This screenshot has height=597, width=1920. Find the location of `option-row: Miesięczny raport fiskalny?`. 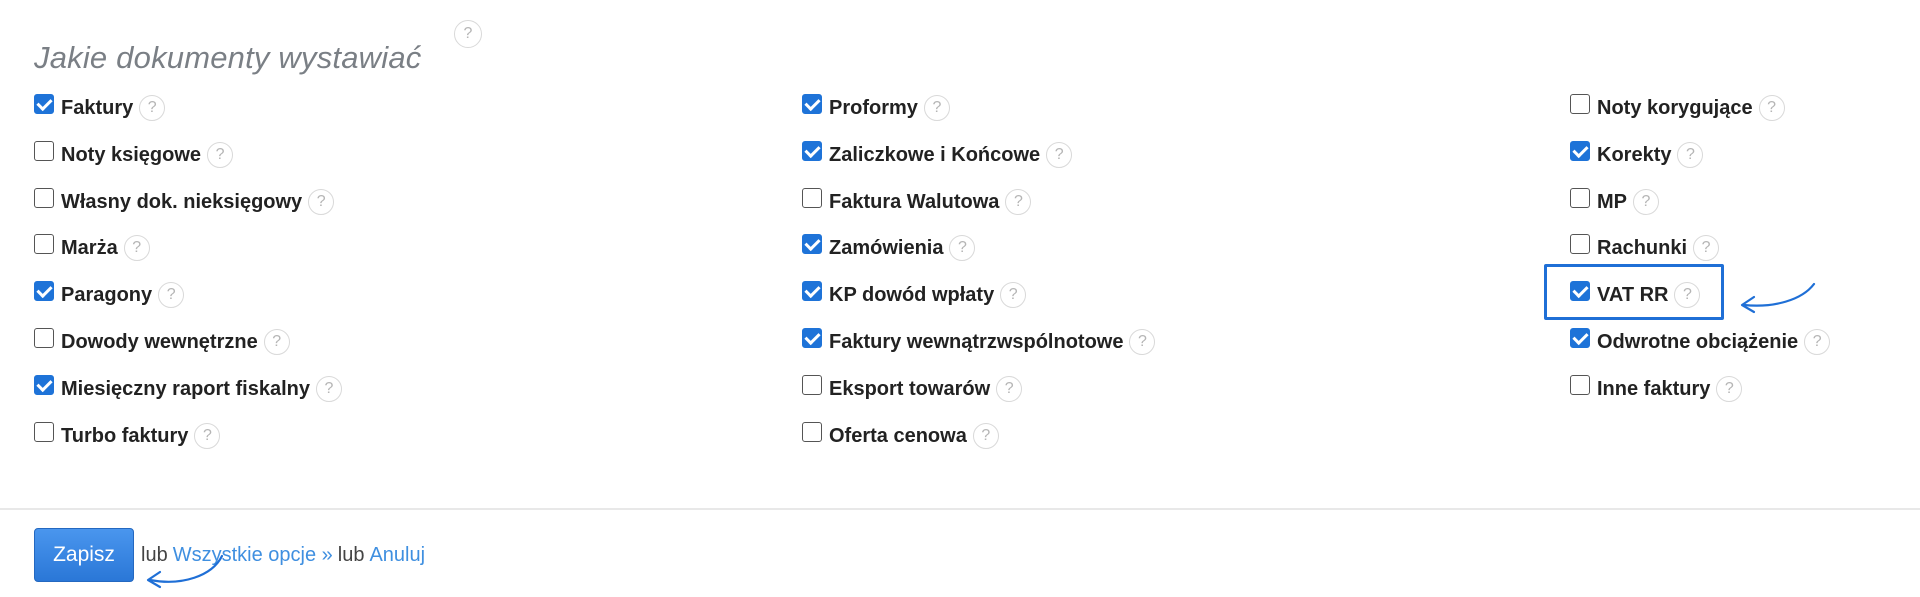

option-row: Miesięczny raport fiskalny? is located at coordinates (188, 389).